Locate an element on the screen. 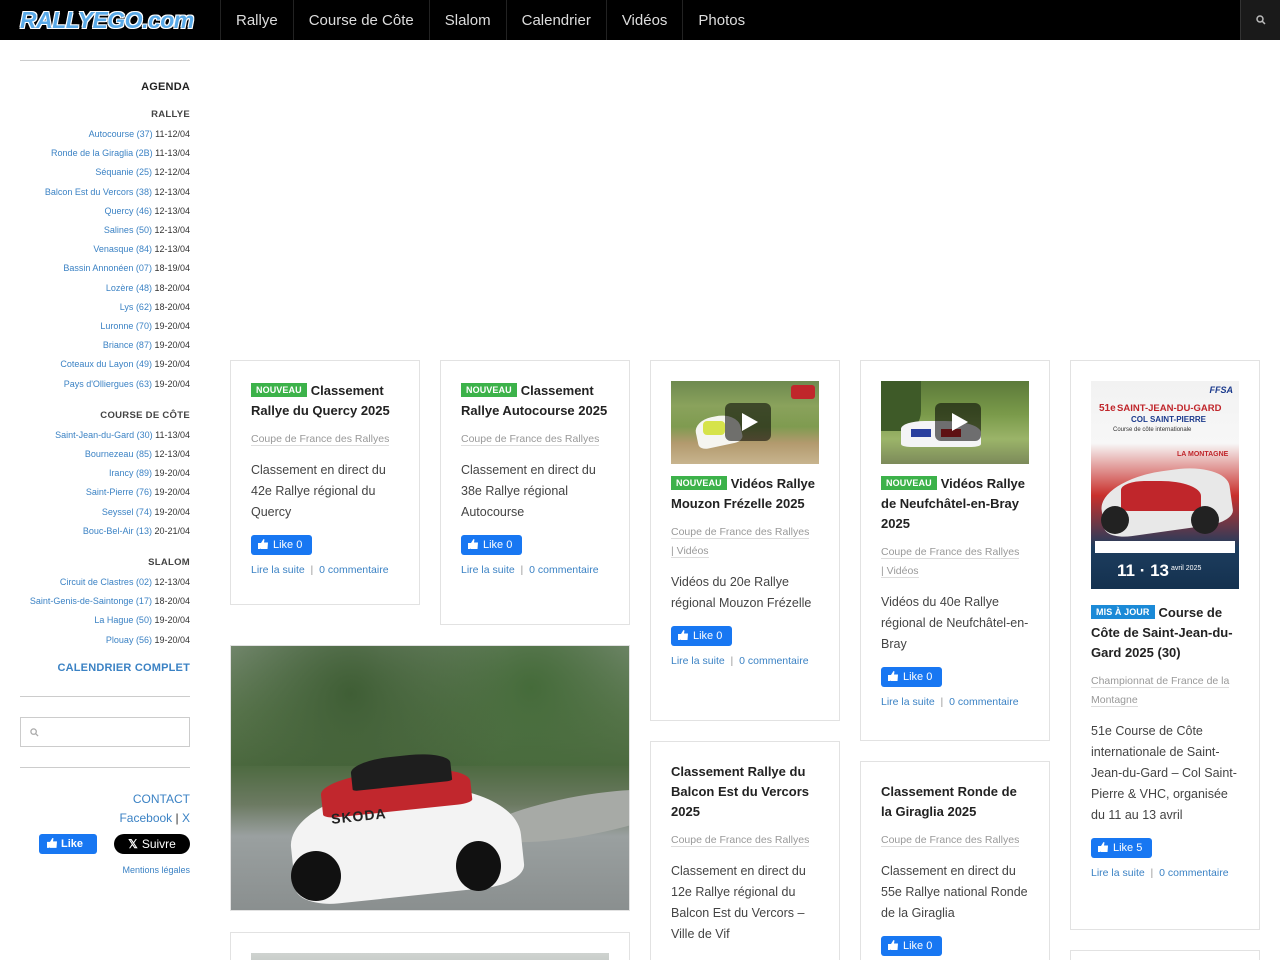 This screenshot has height=960, width=1280. agenda-event-link: Briance (87) is located at coordinates (127, 345).